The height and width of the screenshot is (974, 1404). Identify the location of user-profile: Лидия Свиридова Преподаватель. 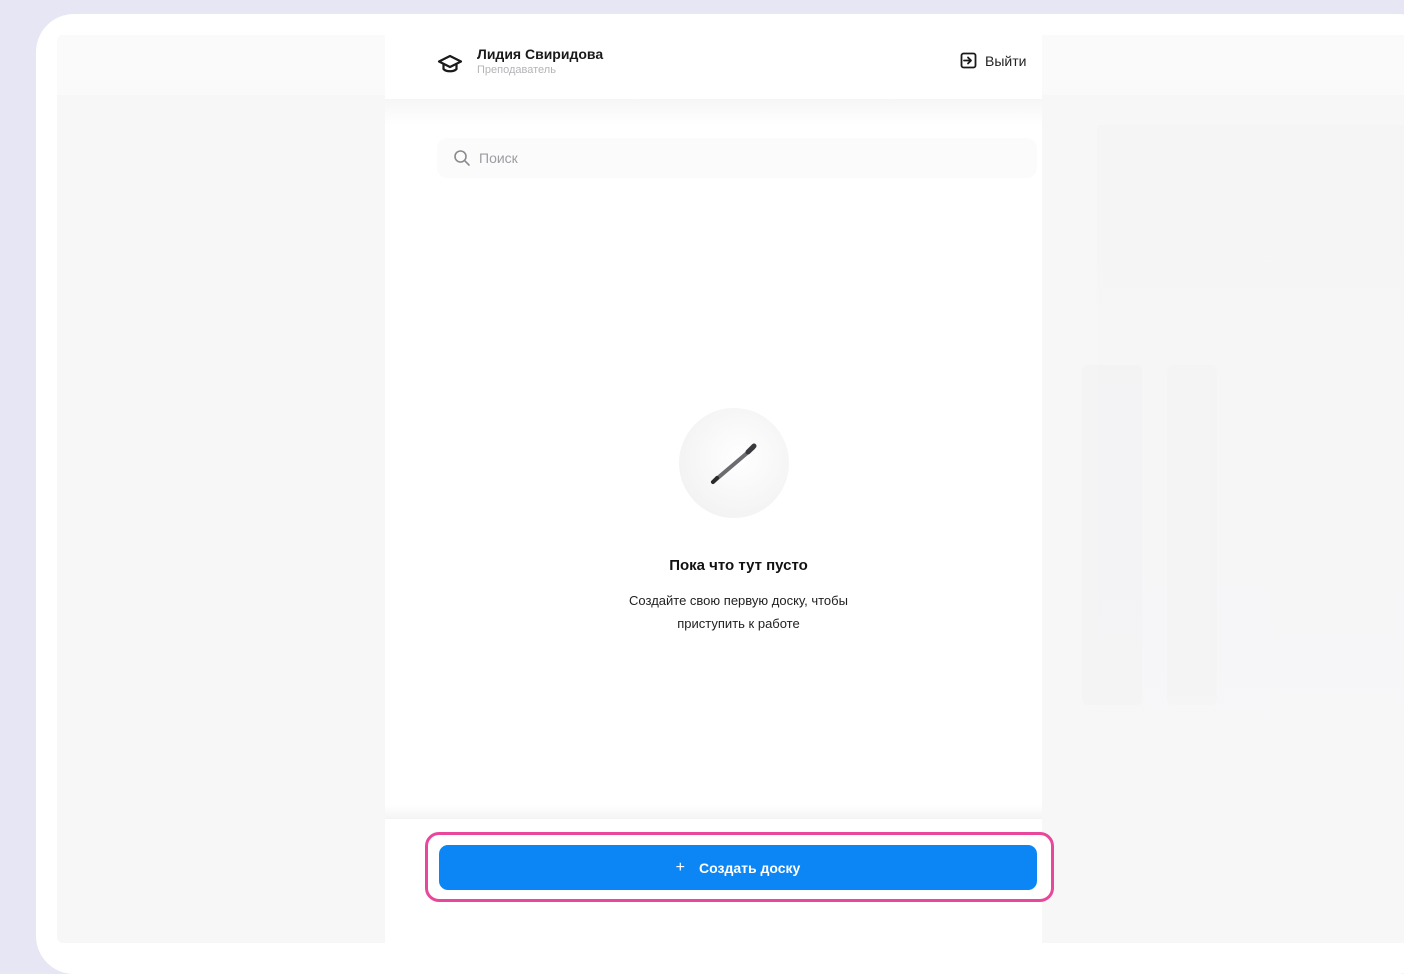
(520, 61).